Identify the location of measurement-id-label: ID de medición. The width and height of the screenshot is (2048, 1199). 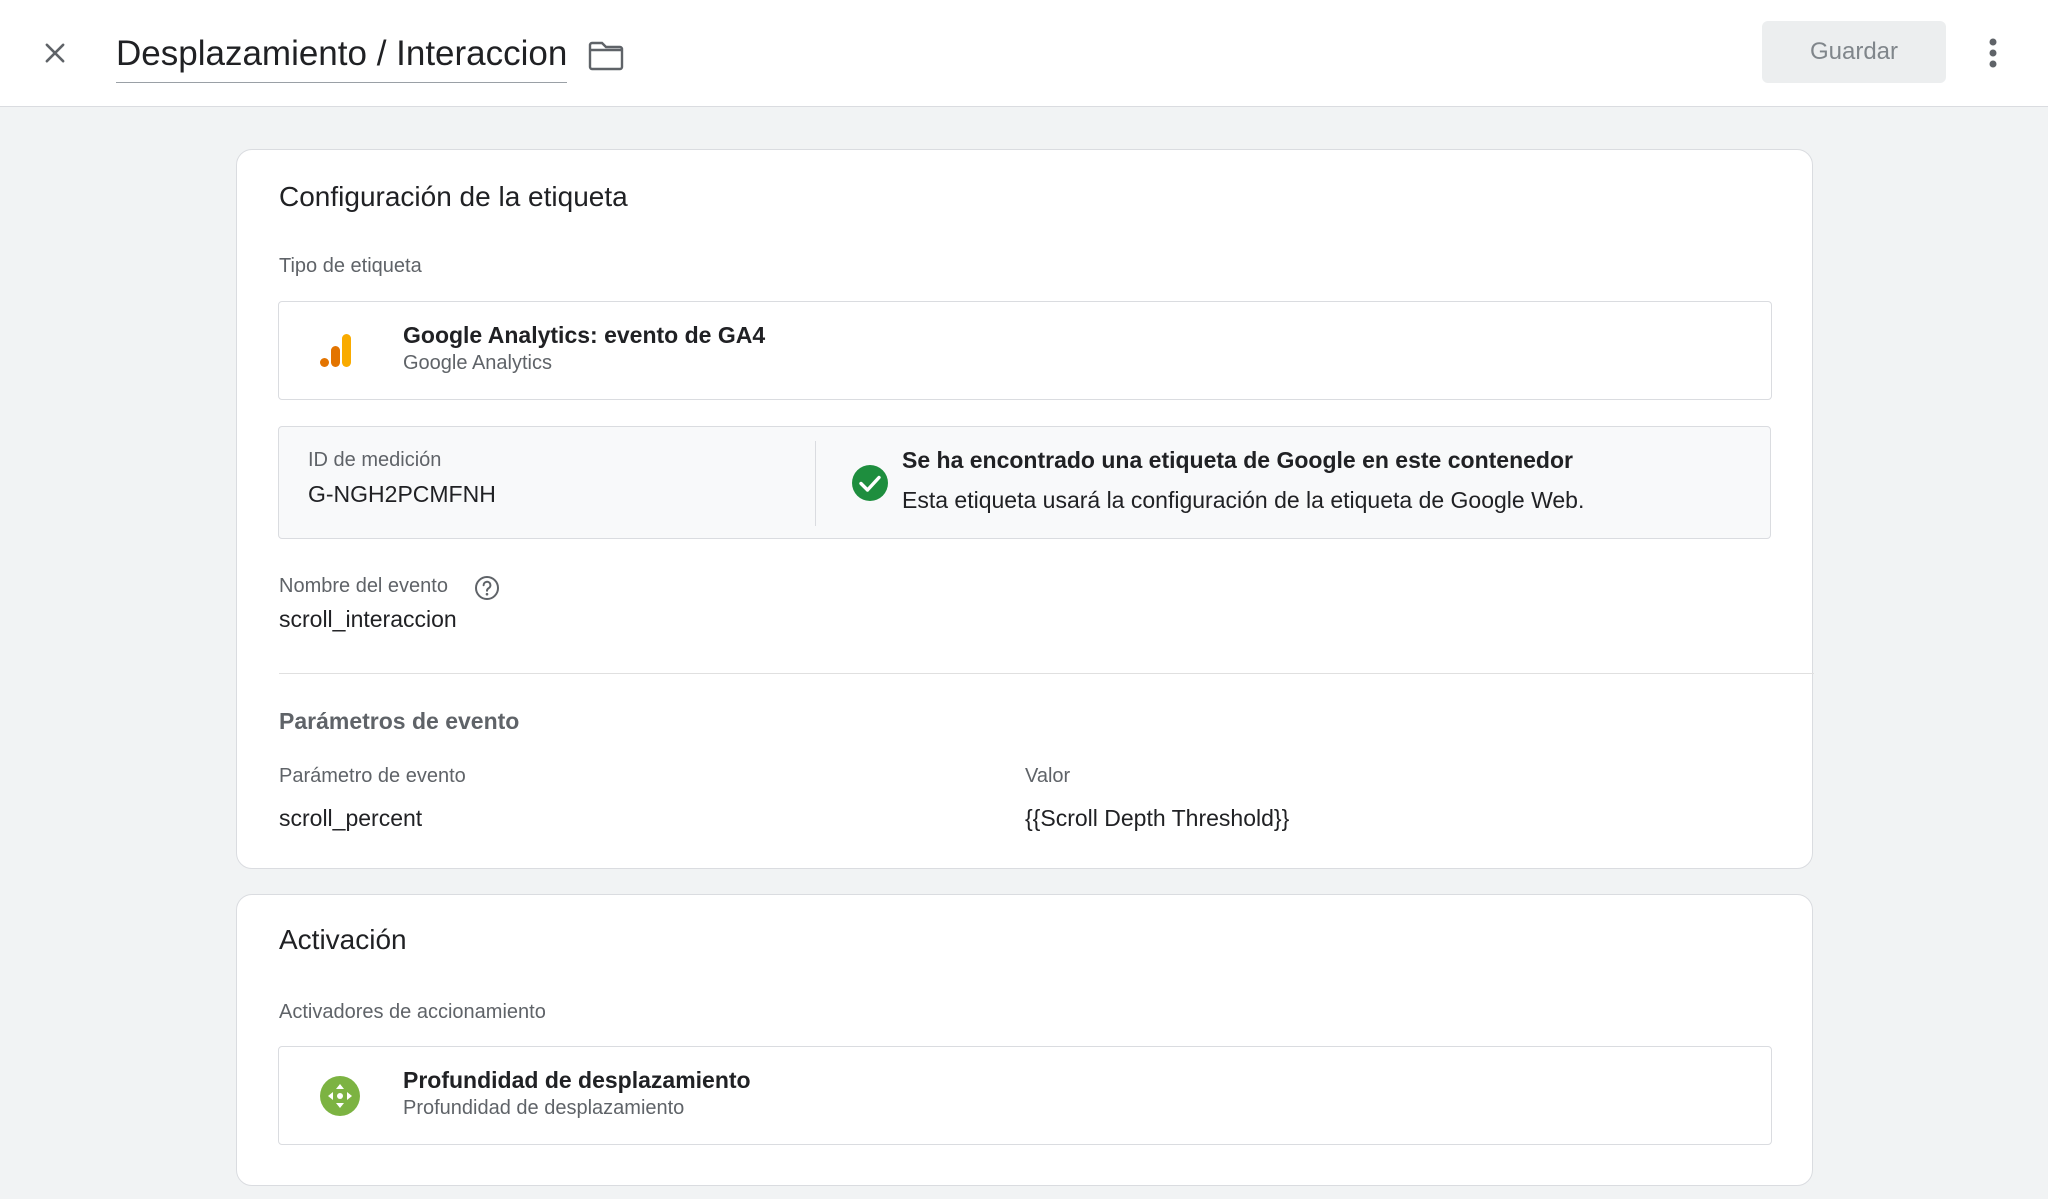
(375, 460).